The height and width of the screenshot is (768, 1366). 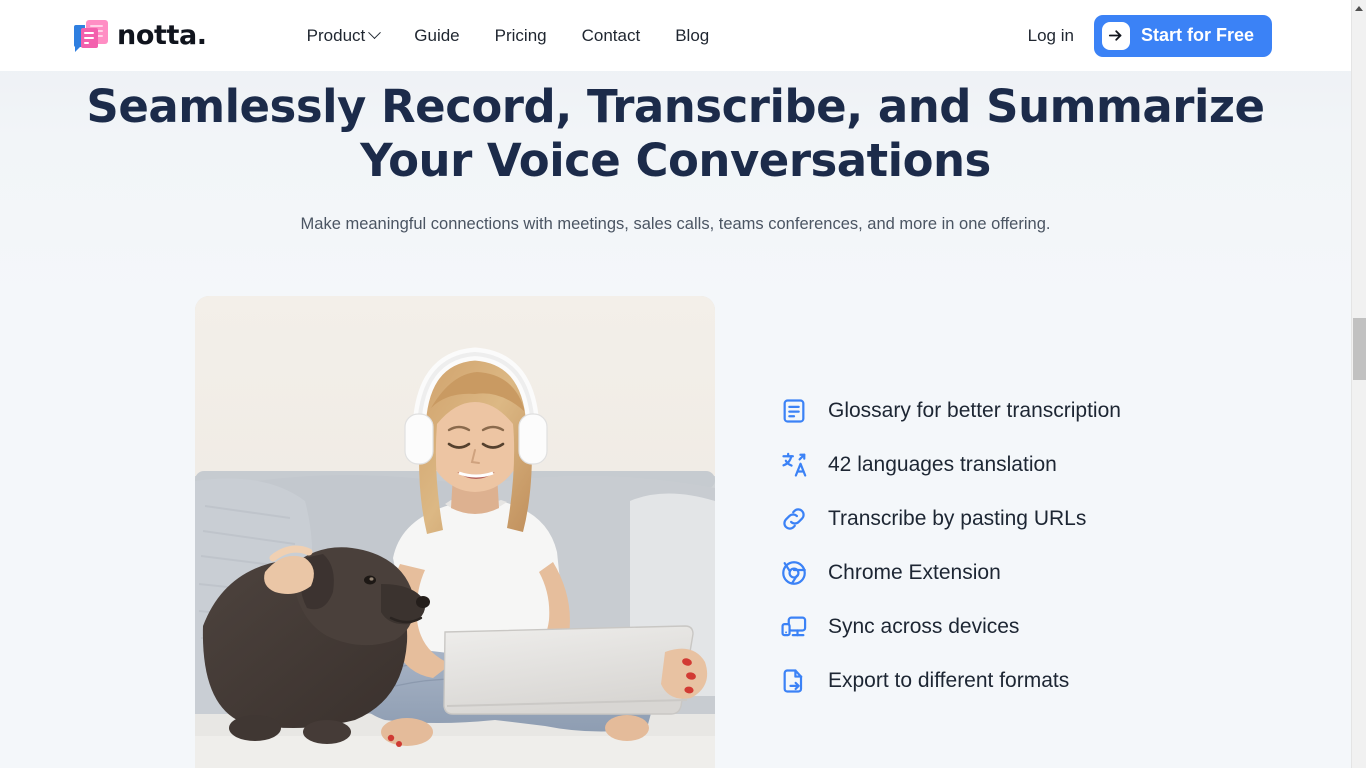 I want to click on nav-label-product: Product, so click(x=336, y=35).